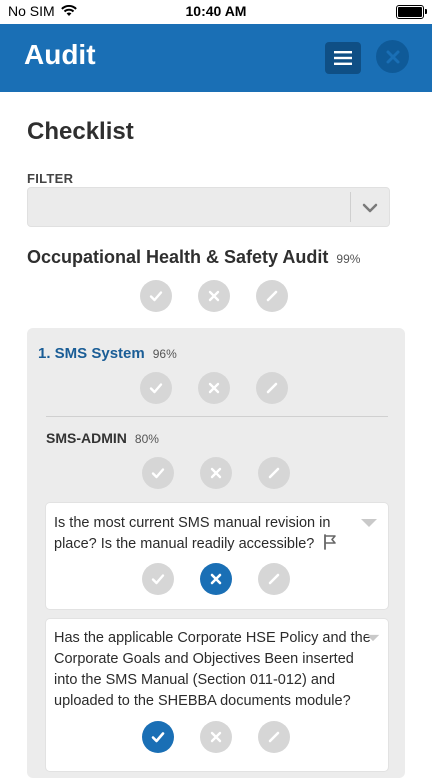 The width and height of the screenshot is (432, 778). What do you see at coordinates (86, 438) in the screenshot?
I see `subsection-title-text: SMS-ADMIN` at bounding box center [86, 438].